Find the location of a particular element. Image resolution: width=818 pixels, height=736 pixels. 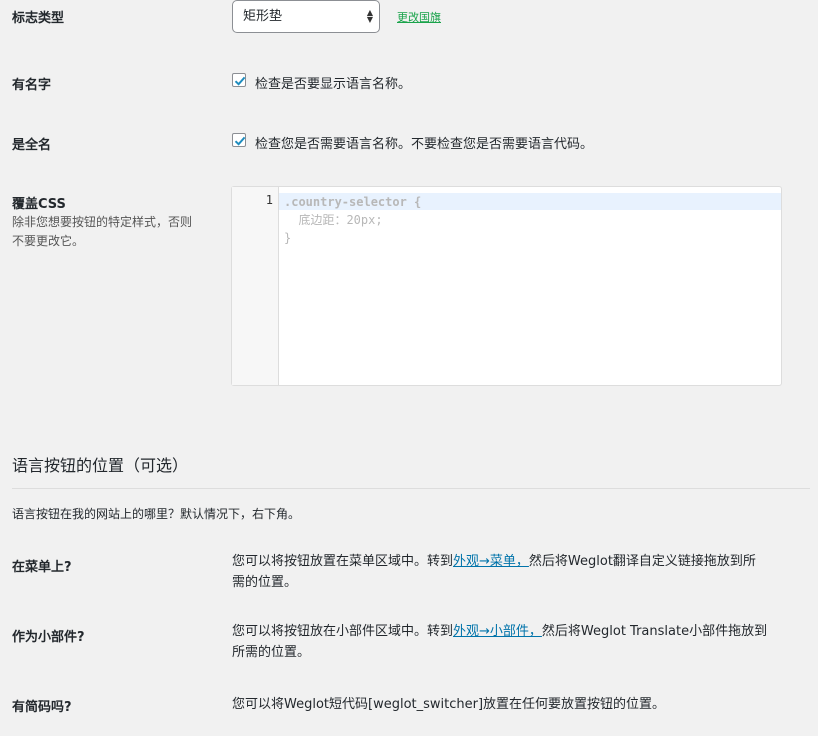

in-menu-text-before: 您可以将按钮放置在菜单区域中。转到 is located at coordinates (343, 561).